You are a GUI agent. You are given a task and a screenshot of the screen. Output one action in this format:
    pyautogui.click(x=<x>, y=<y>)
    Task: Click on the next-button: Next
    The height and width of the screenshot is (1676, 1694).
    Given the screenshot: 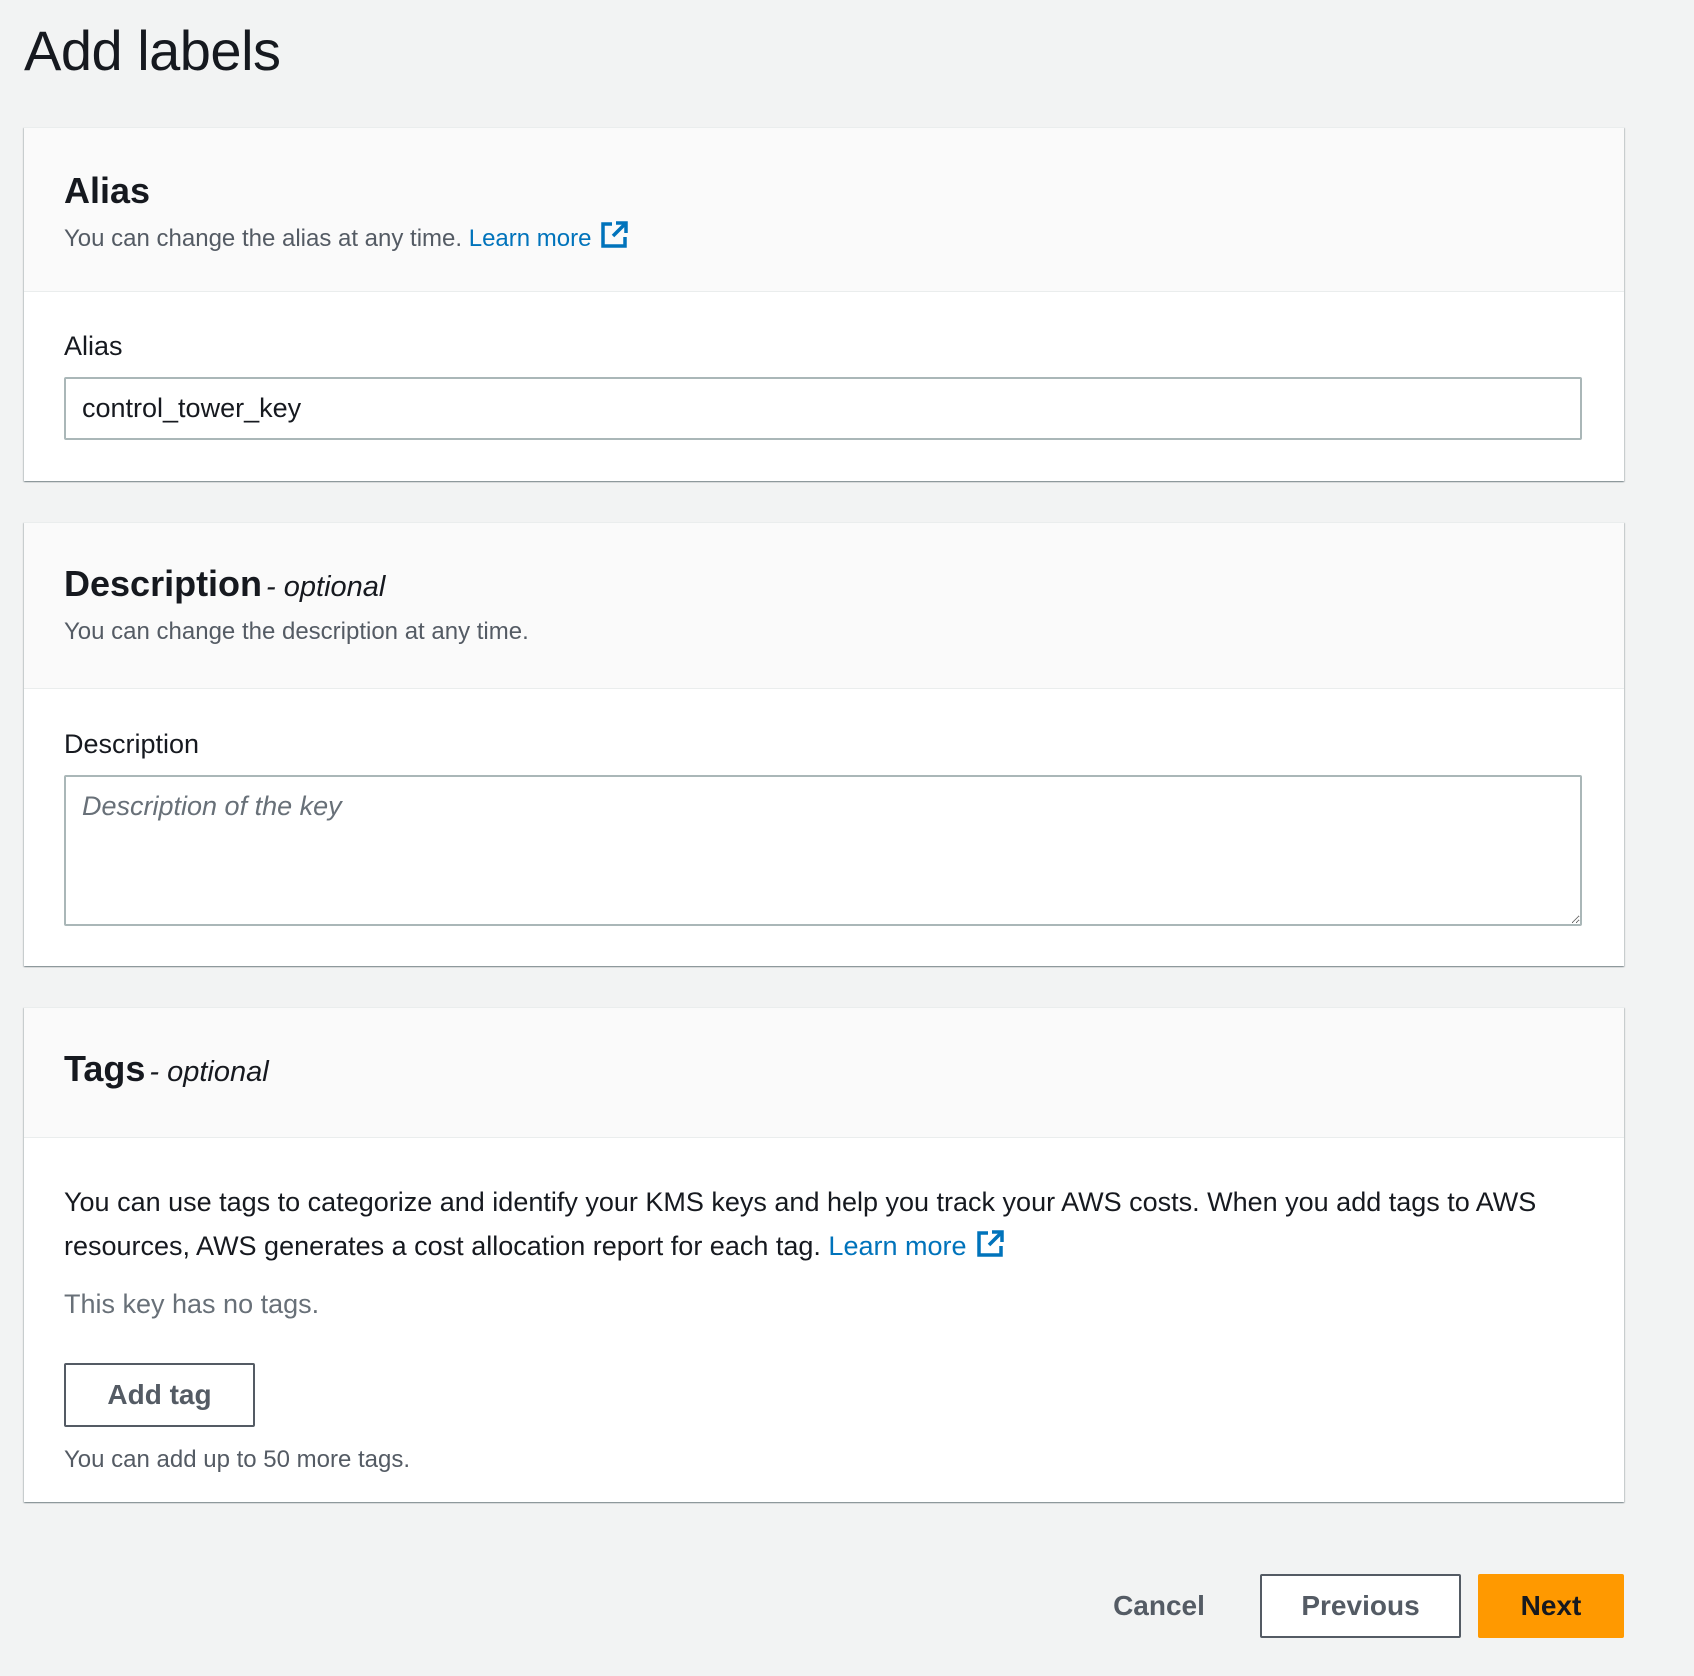 What is the action you would take?
    pyautogui.click(x=1551, y=1606)
    